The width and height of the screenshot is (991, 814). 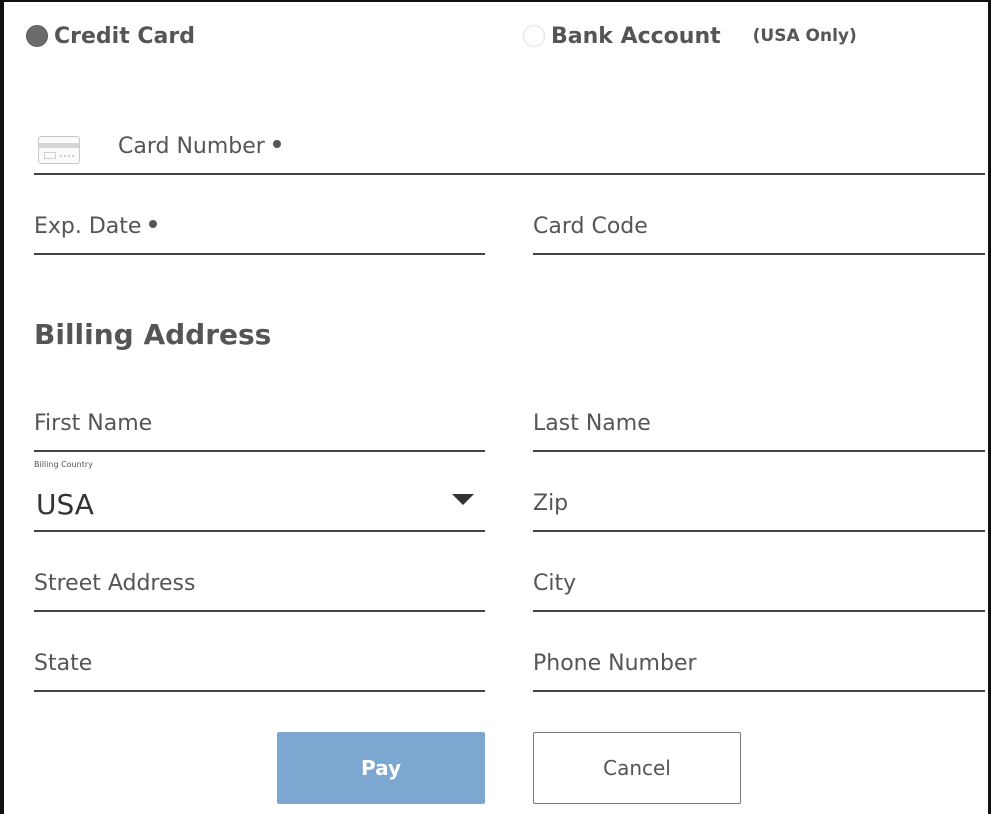 What do you see at coordinates (381, 768) in the screenshot?
I see `pay-button: Pay` at bounding box center [381, 768].